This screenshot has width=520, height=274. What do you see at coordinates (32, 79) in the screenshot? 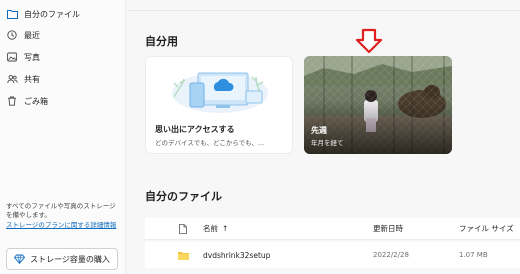
I see `sidebar-item-label: 共有` at bounding box center [32, 79].